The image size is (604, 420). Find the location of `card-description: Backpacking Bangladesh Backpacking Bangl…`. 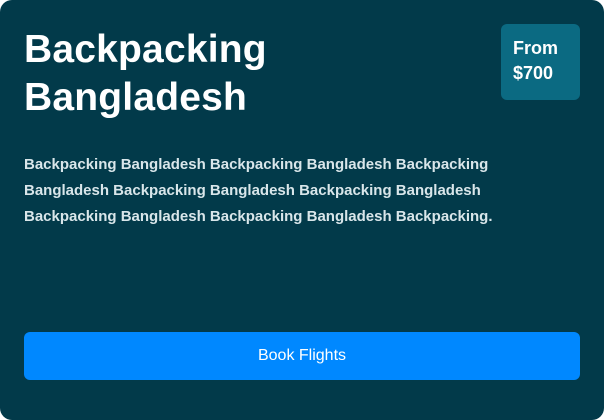

card-description: Backpacking Bangladesh Backpacking Bangl… is located at coordinates (258, 190).